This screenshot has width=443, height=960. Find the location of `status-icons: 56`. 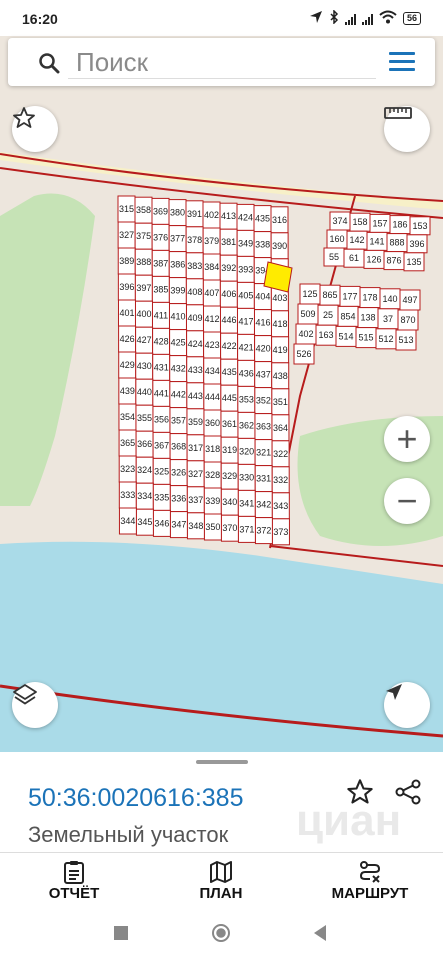

status-icons: 56 is located at coordinates (365, 18).